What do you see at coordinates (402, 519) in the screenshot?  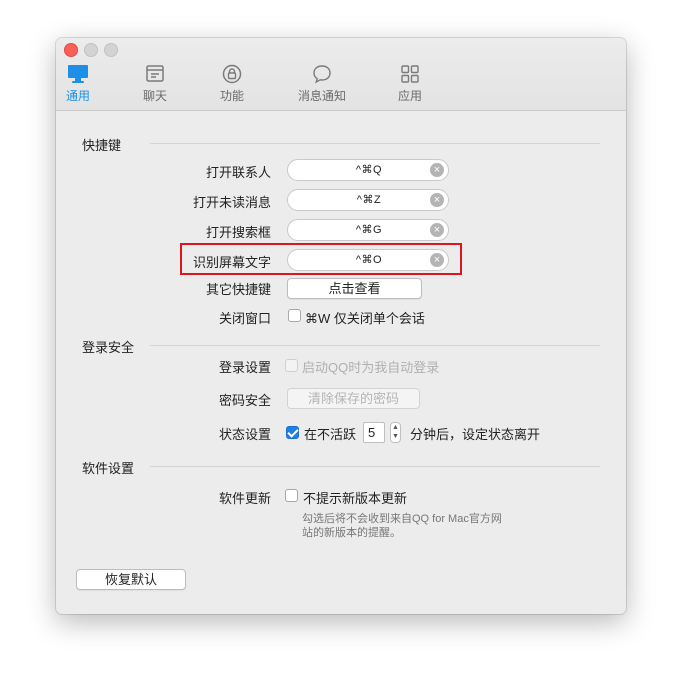 I see `update-hint-line1: 勾选后将不会收到来自QQ for Mac官方网` at bounding box center [402, 519].